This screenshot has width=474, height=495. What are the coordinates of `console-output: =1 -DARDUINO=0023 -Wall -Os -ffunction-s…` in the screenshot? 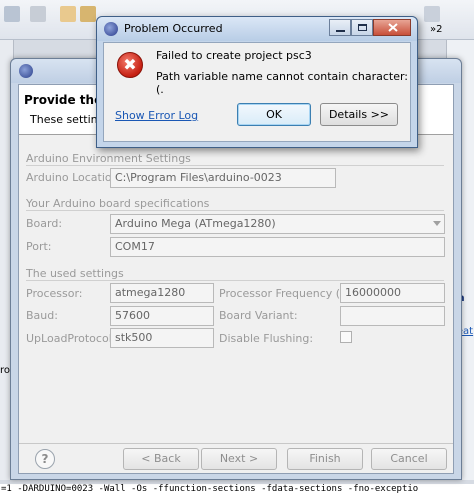 It's located at (237, 489).